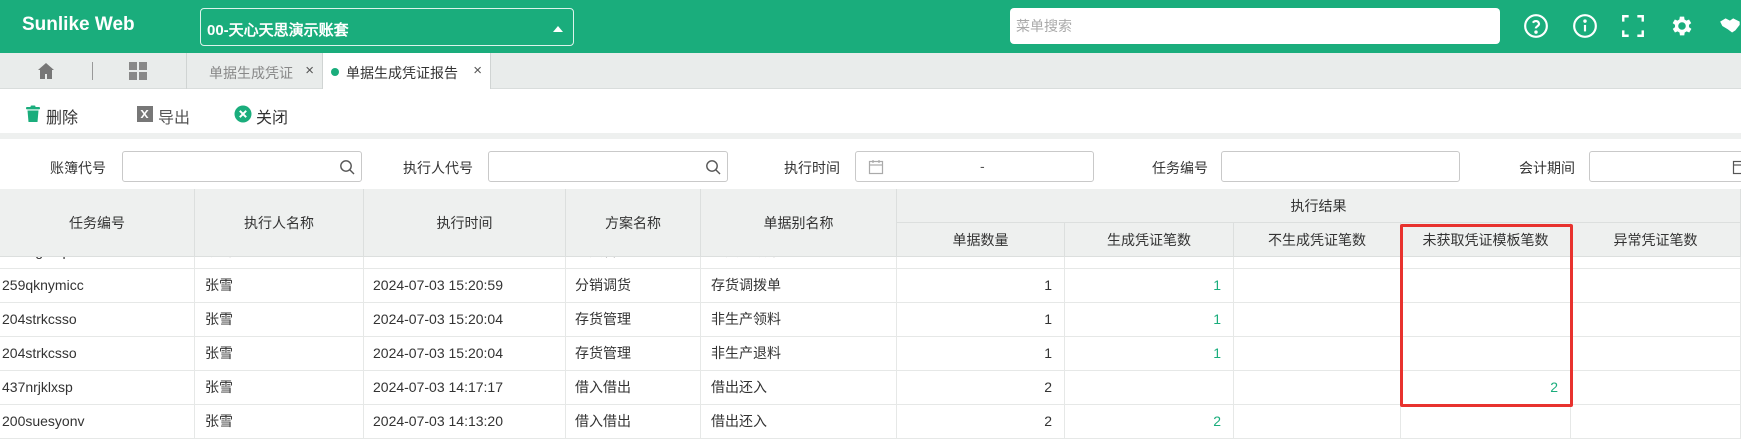 Image resolution: width=1741 pixels, height=441 pixels. Describe the element at coordinates (812, 168) in the screenshot. I see `exec-time-label: 执行时间` at that location.